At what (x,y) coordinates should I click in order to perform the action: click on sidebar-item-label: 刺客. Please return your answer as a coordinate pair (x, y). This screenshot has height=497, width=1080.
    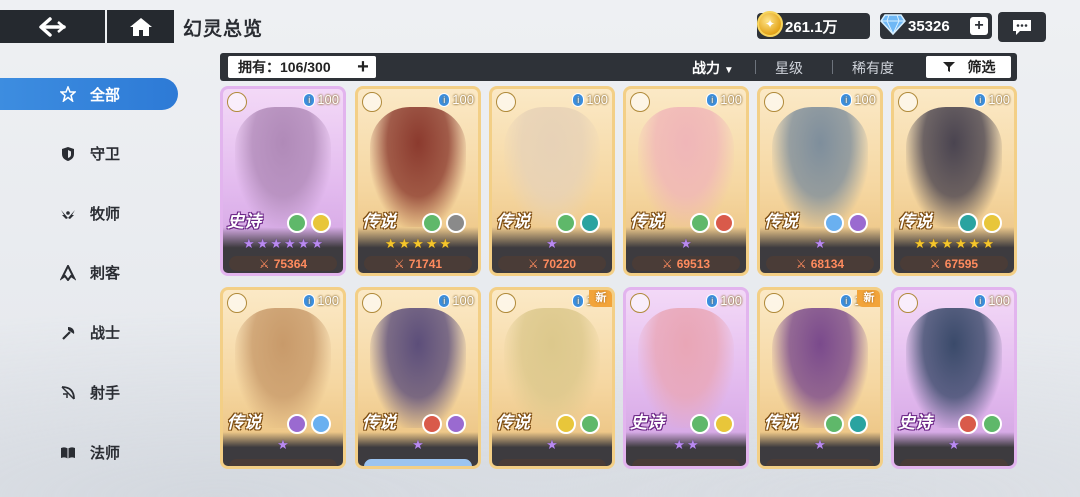
    Looking at the image, I should click on (105, 273).